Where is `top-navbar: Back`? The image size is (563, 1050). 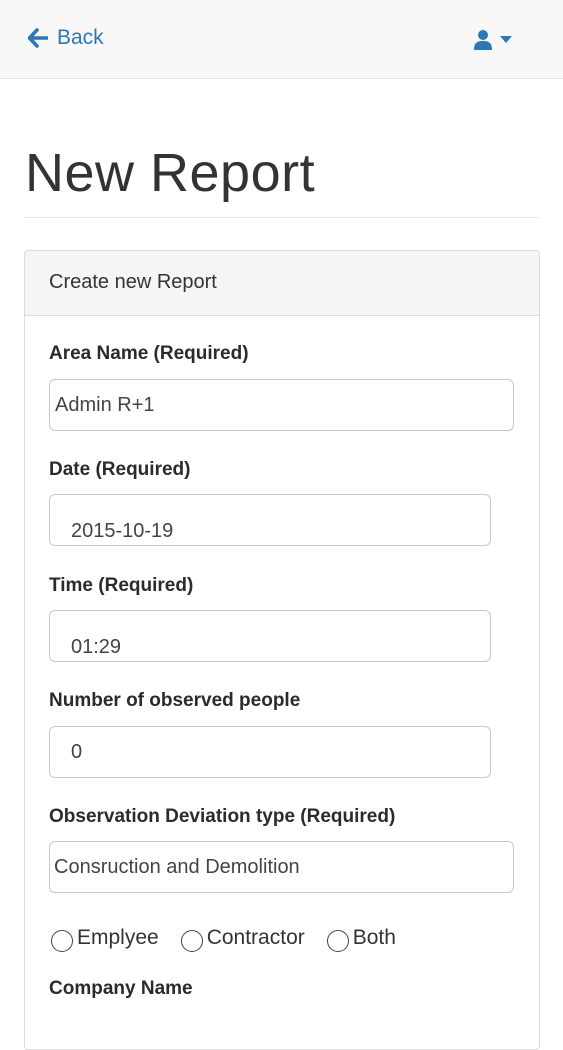 top-navbar: Back is located at coordinates (281, 39).